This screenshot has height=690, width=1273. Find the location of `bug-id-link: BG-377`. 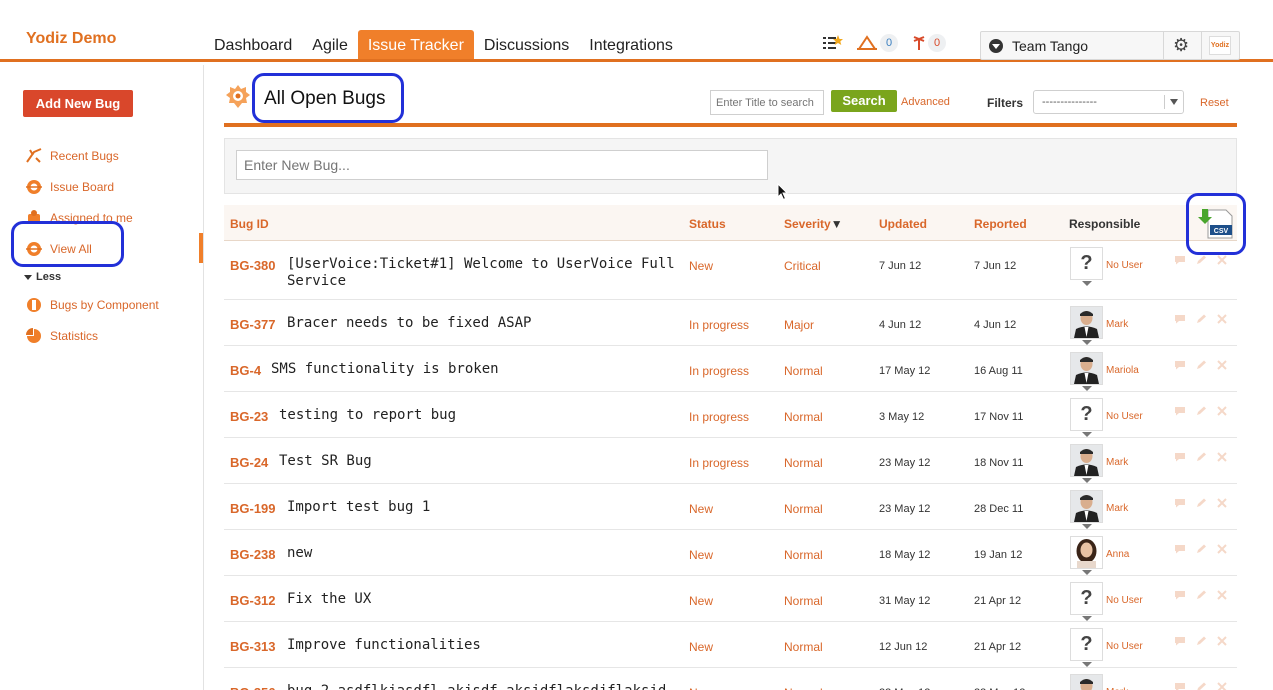

bug-id-link: BG-377 is located at coordinates (253, 324).